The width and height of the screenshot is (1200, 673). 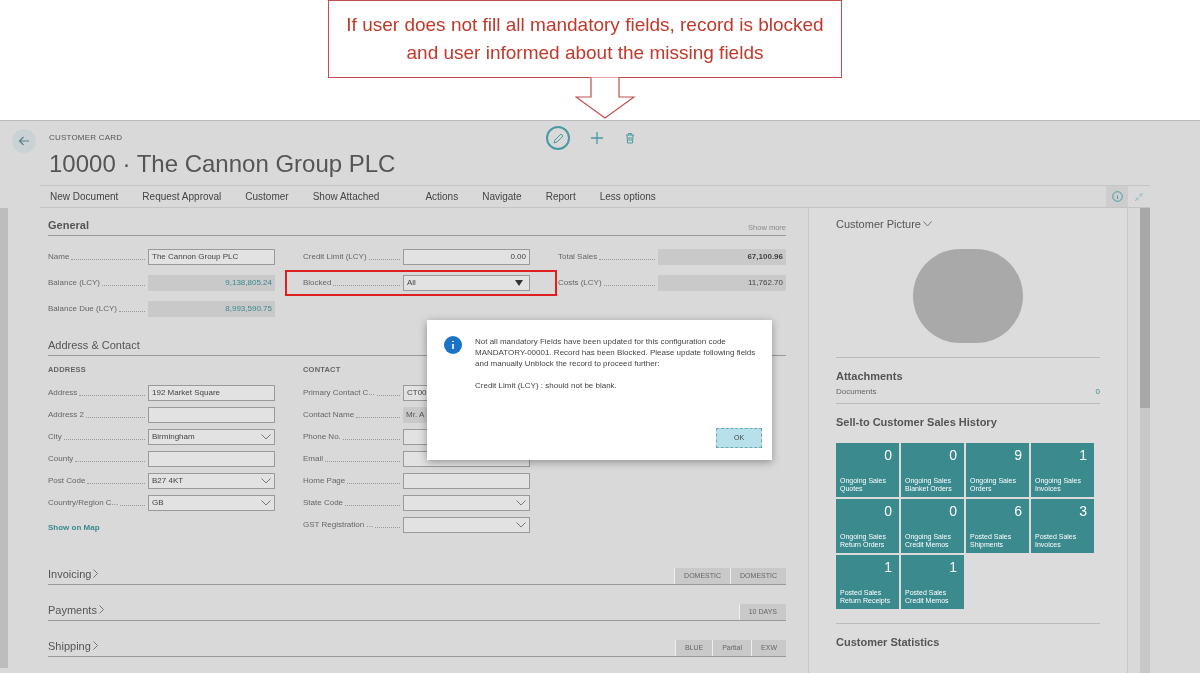 I want to click on dropdown-field: All, so click(x=466, y=283).